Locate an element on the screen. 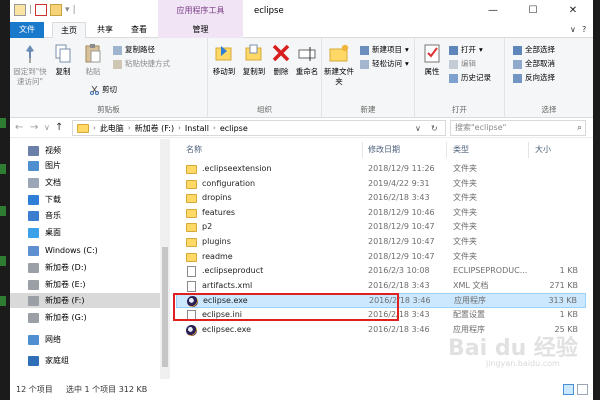  breadcrumb-this-pc: 此电脑 is located at coordinates (112, 128).